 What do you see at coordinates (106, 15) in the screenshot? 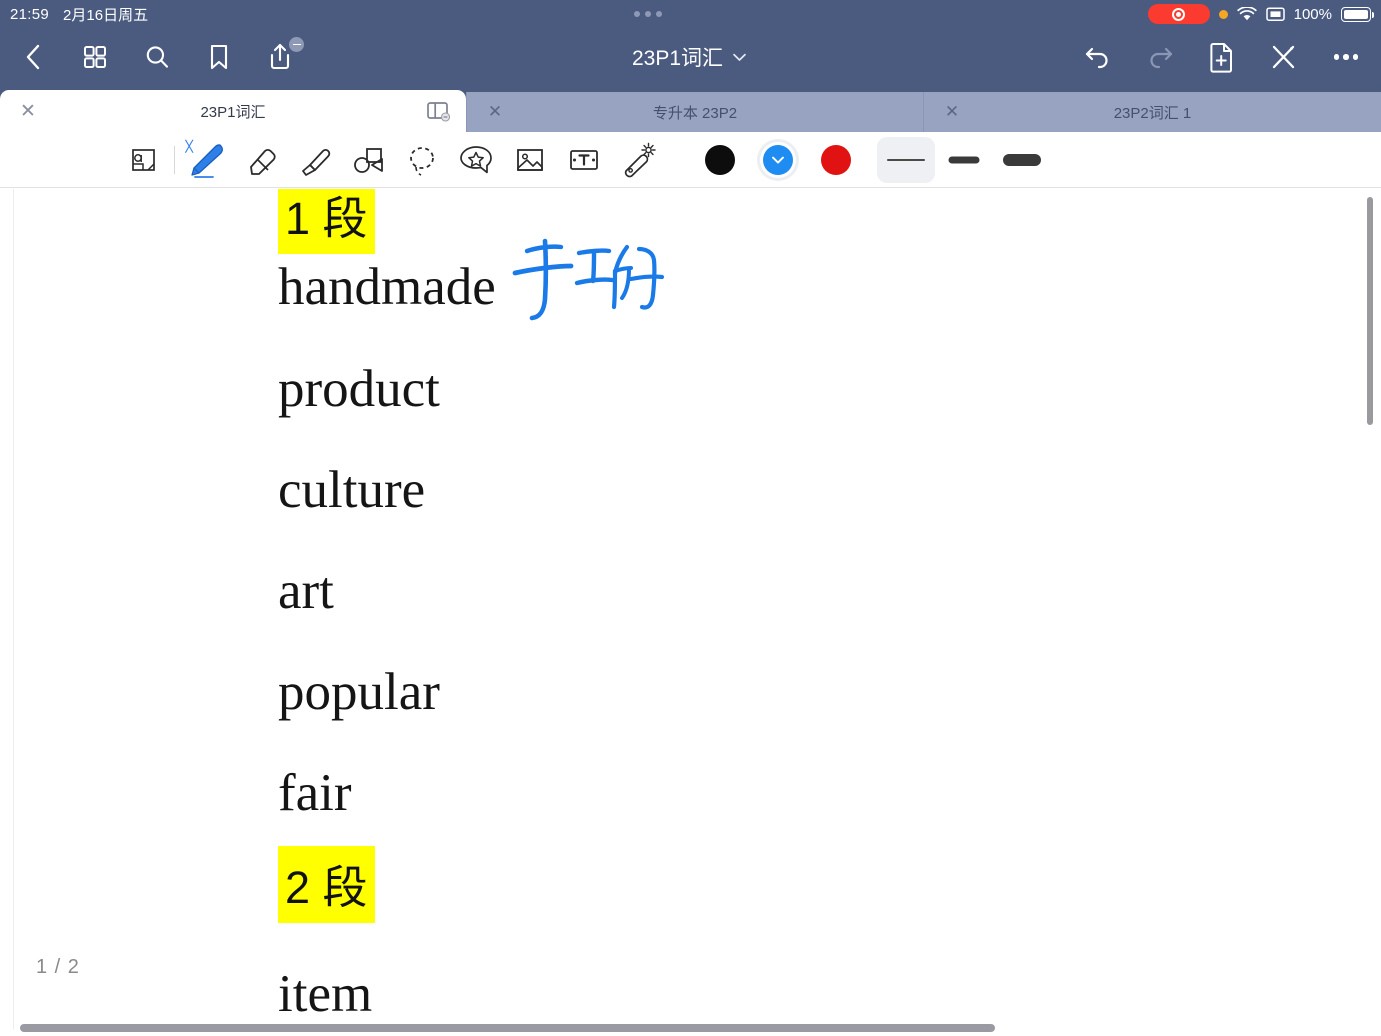
I see `date-label: 2月16日周五` at bounding box center [106, 15].